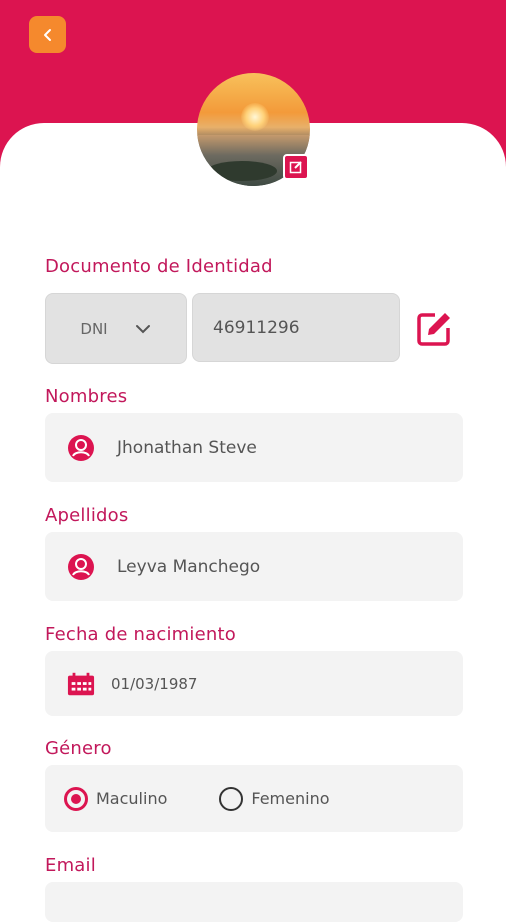  What do you see at coordinates (254, 902) in the screenshot?
I see `email-field` at bounding box center [254, 902].